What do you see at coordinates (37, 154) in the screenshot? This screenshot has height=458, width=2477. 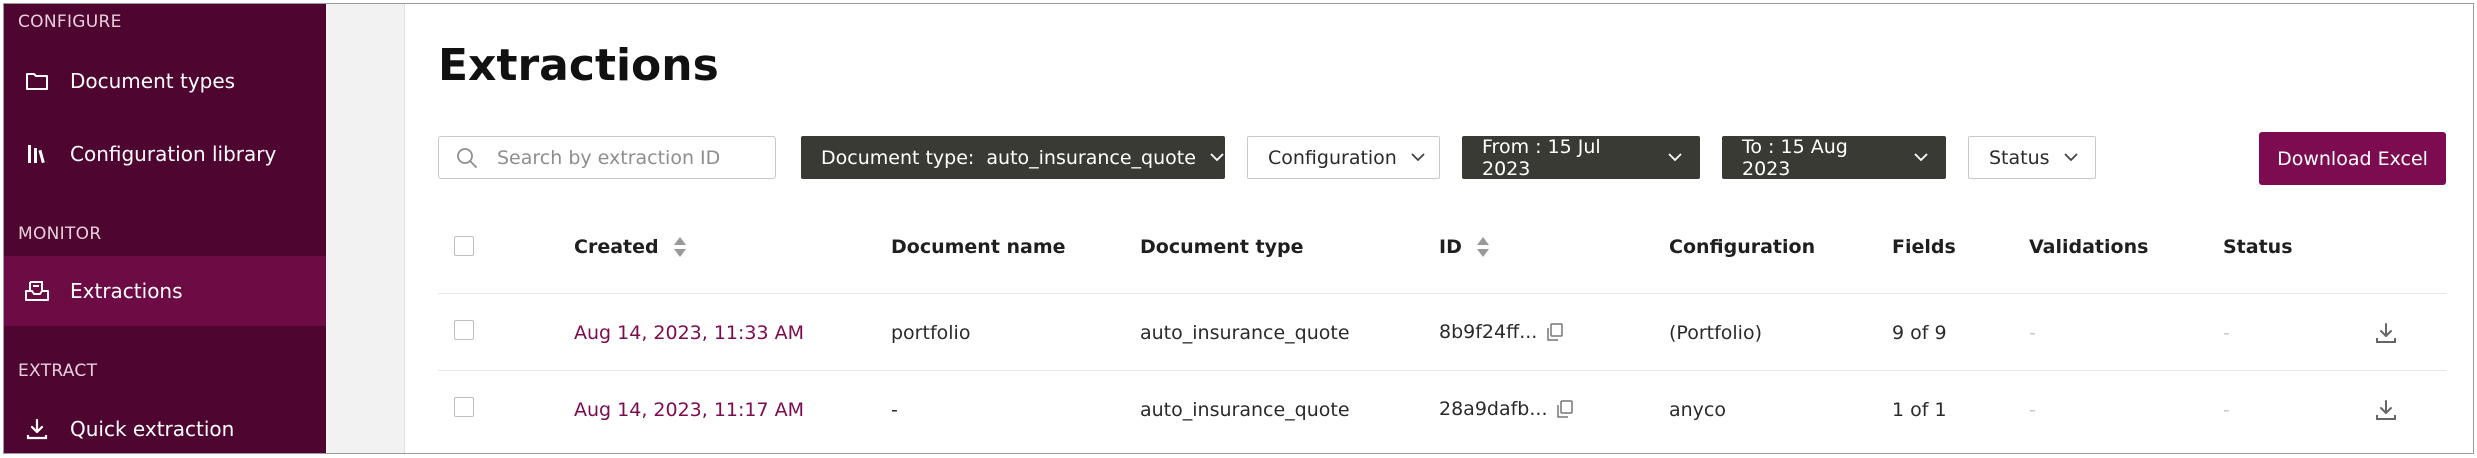 I see `library-icon` at bounding box center [37, 154].